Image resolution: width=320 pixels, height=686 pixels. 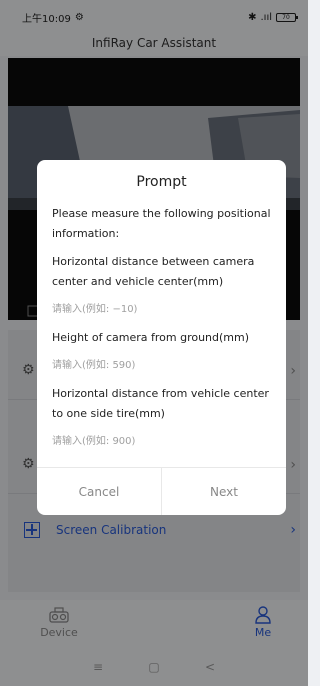 I want to click on cancel-button: Cancel, so click(x=99, y=491).